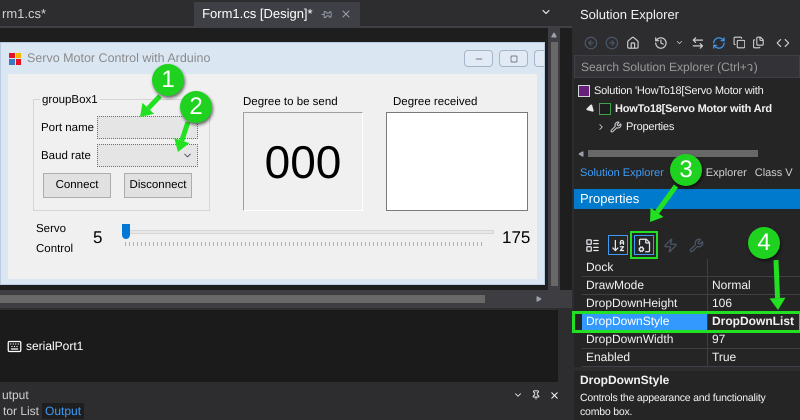  I want to click on scroll-up-icon, so click(554, 35).